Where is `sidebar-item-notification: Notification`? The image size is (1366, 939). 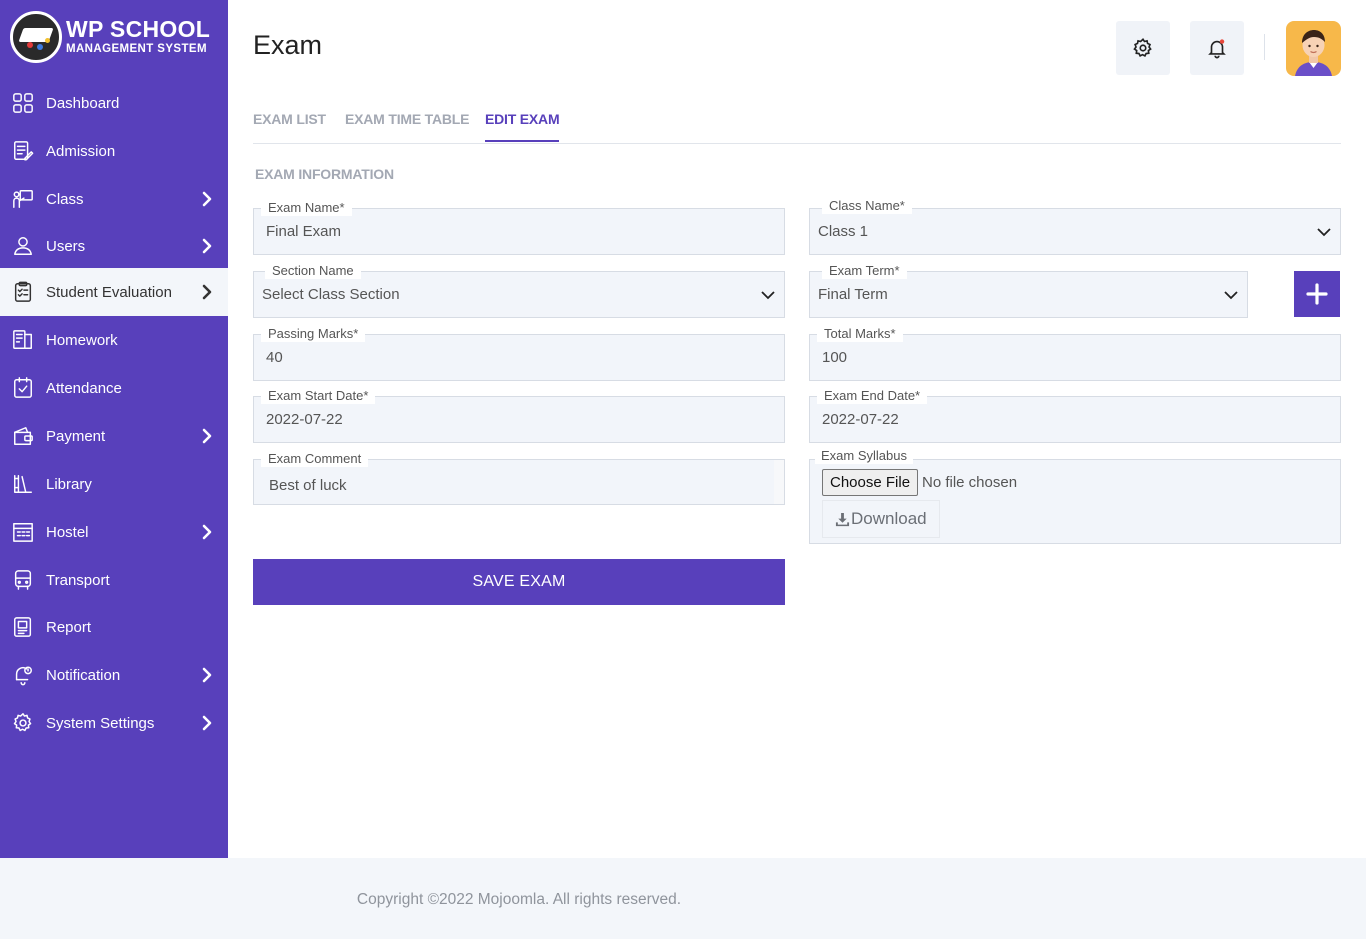
sidebar-item-notification: Notification is located at coordinates (114, 675).